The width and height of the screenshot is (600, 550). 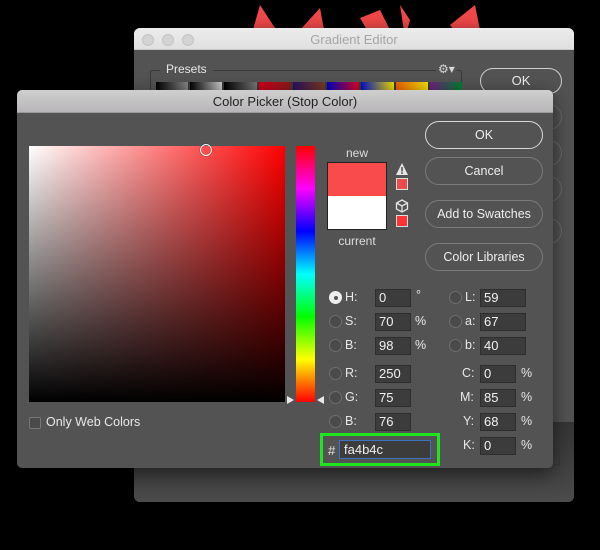 I want to click on hue-radio, so click(x=335, y=297).